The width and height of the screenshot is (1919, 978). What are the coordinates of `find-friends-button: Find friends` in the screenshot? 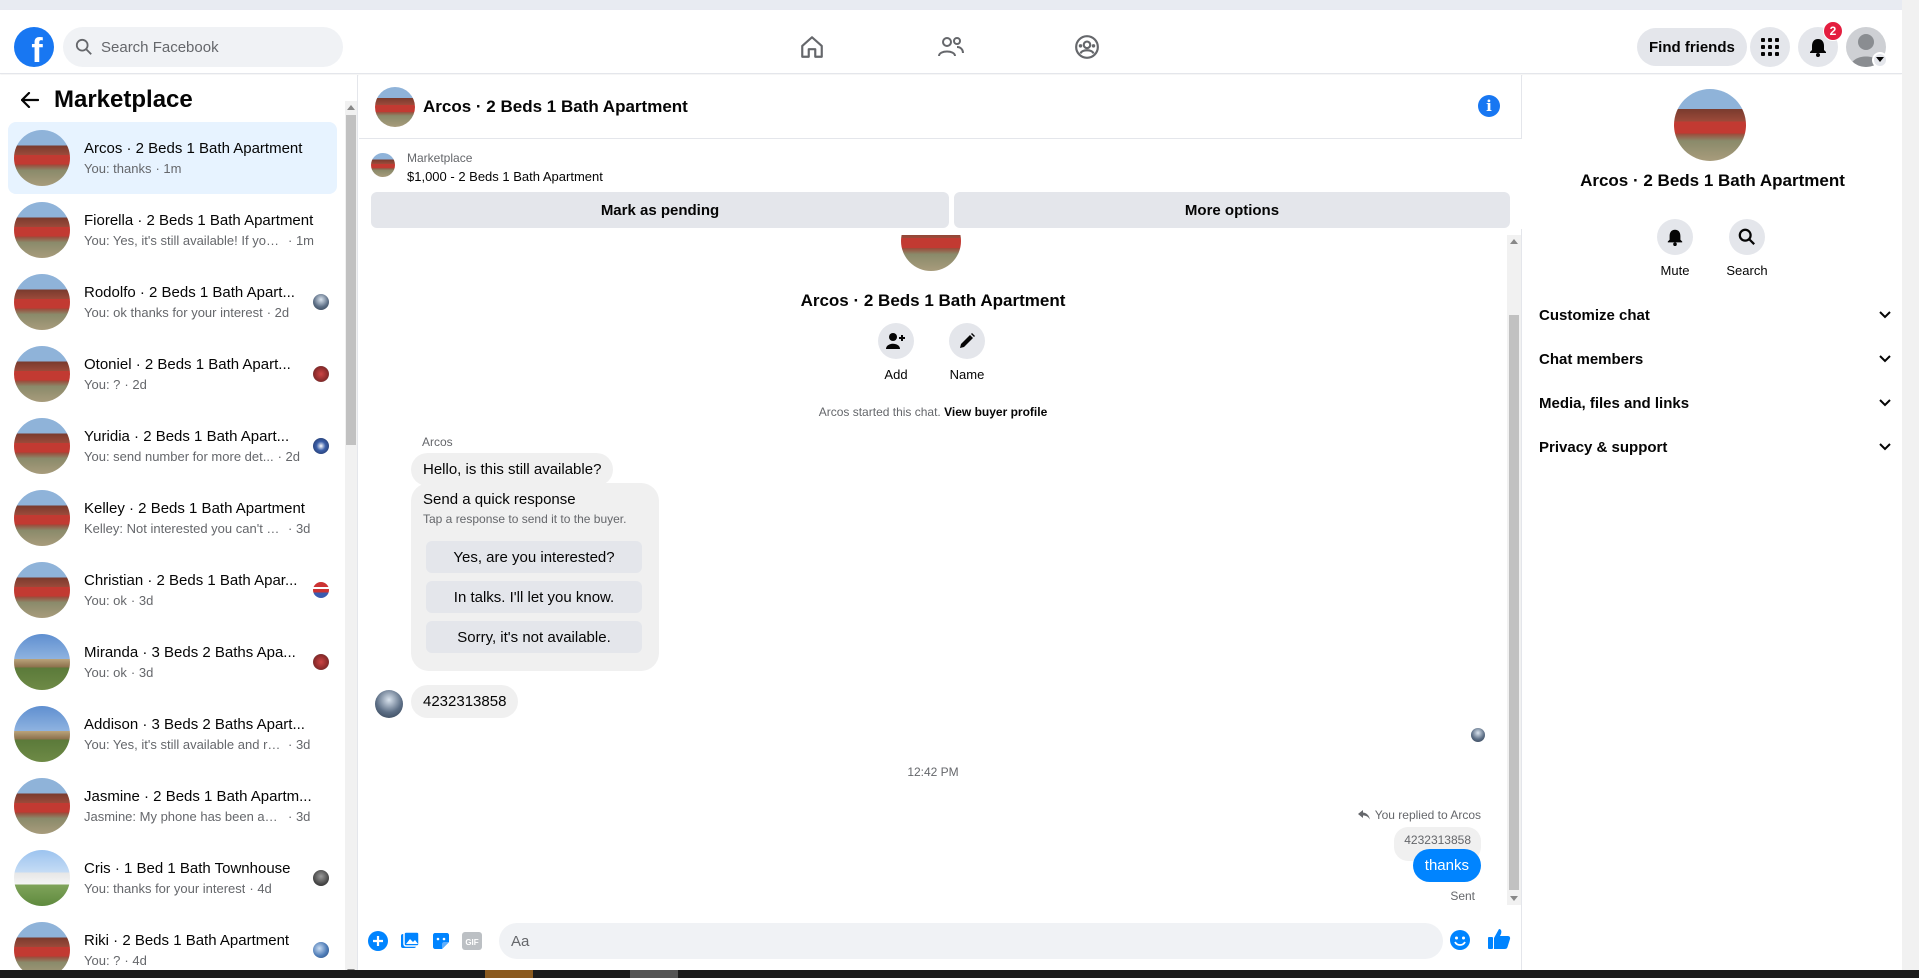 It's located at (1692, 47).